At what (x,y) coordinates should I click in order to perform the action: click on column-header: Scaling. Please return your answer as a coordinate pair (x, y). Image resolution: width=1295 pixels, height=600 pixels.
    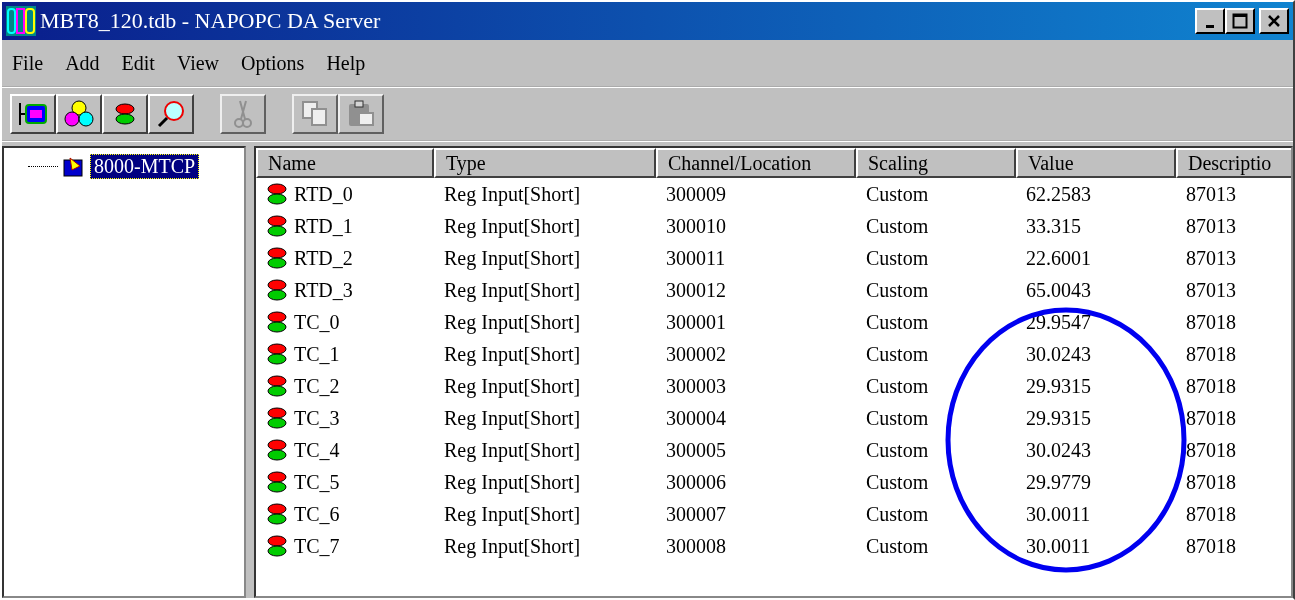
    Looking at the image, I should click on (936, 163).